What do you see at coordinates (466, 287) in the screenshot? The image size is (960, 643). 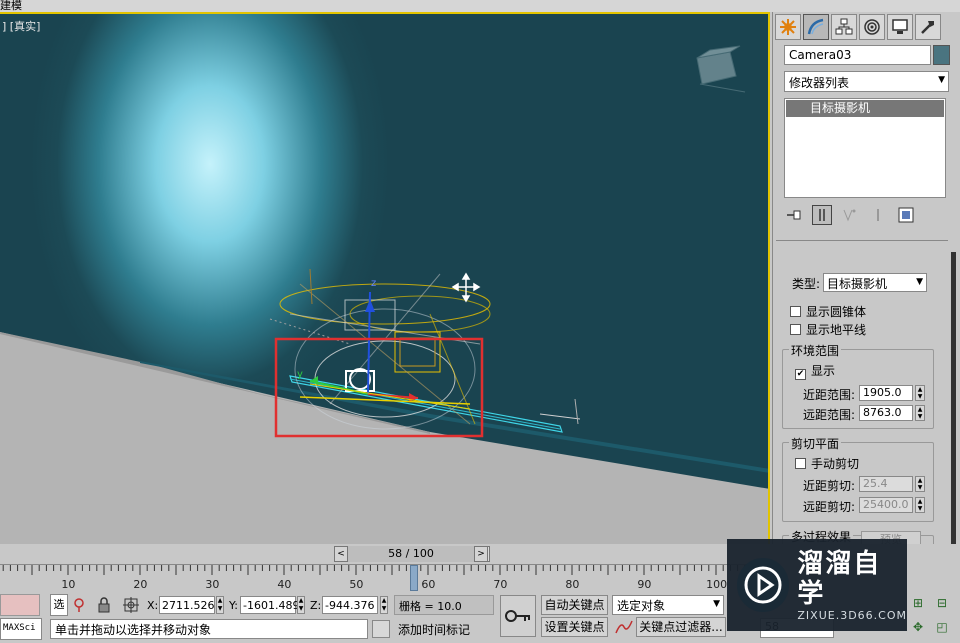 I see `move-cursor-icon` at bounding box center [466, 287].